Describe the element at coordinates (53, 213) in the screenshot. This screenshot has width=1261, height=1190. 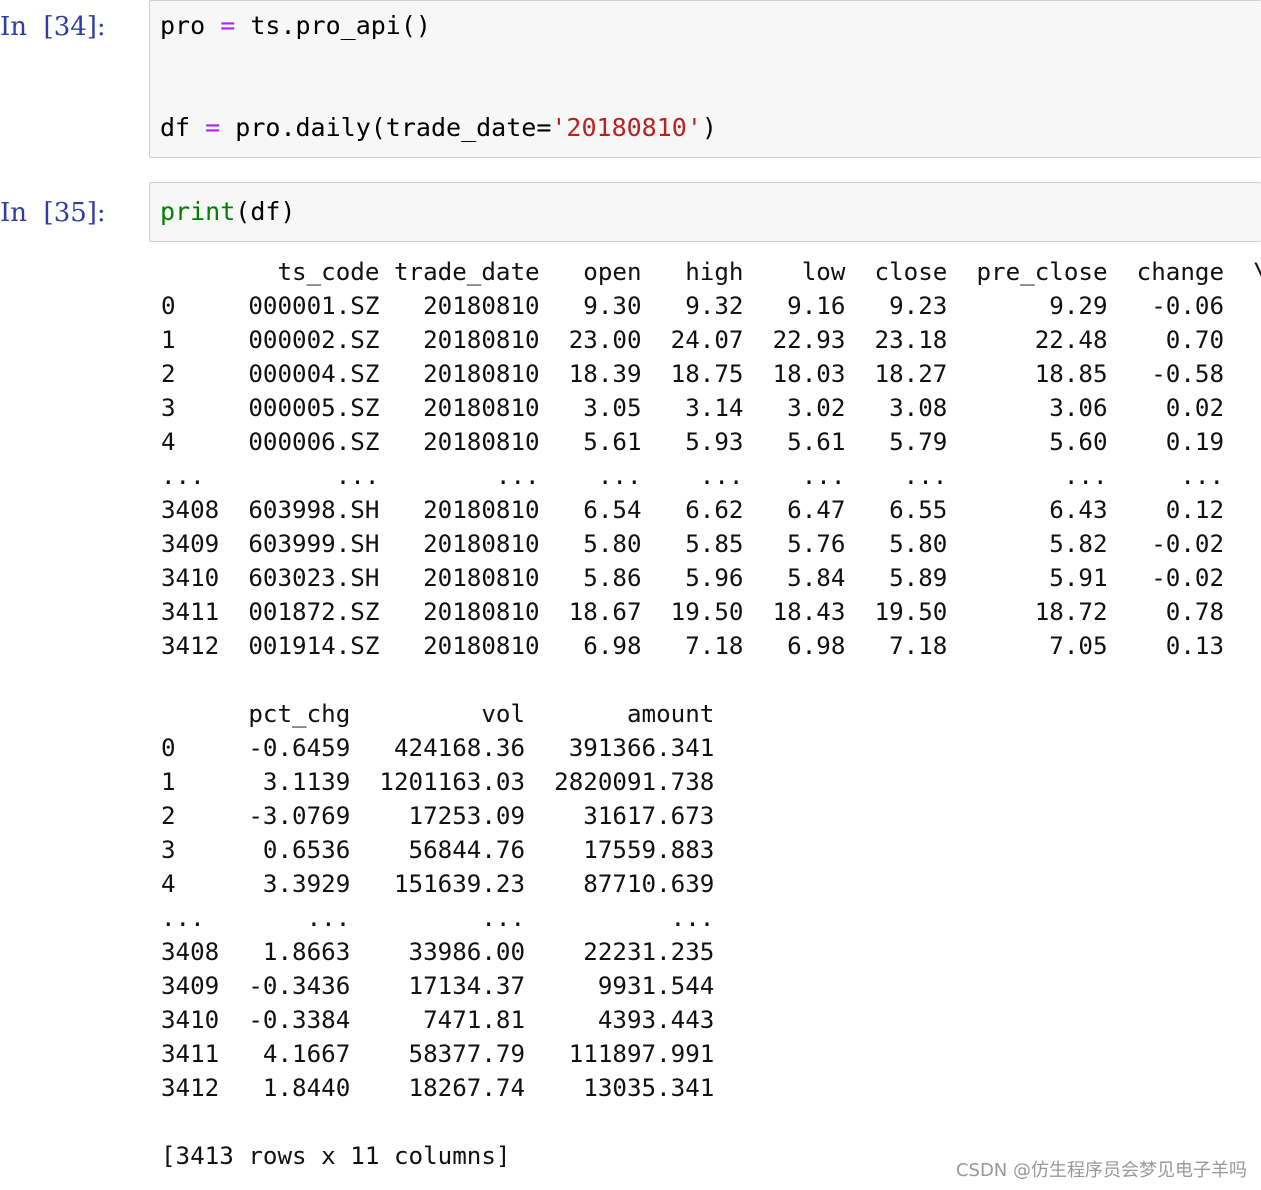
I see `cell-35-prompt: In [35]:` at that location.